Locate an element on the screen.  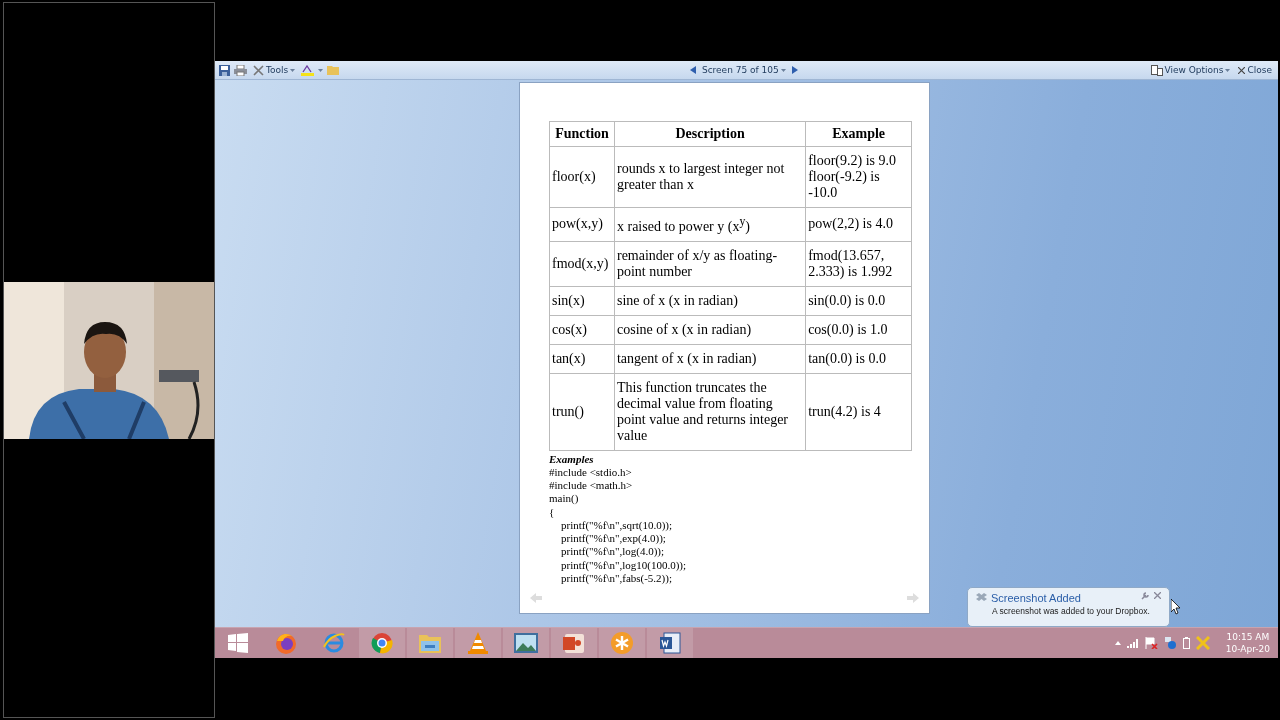
code-line: { is located at coordinates (552, 511).